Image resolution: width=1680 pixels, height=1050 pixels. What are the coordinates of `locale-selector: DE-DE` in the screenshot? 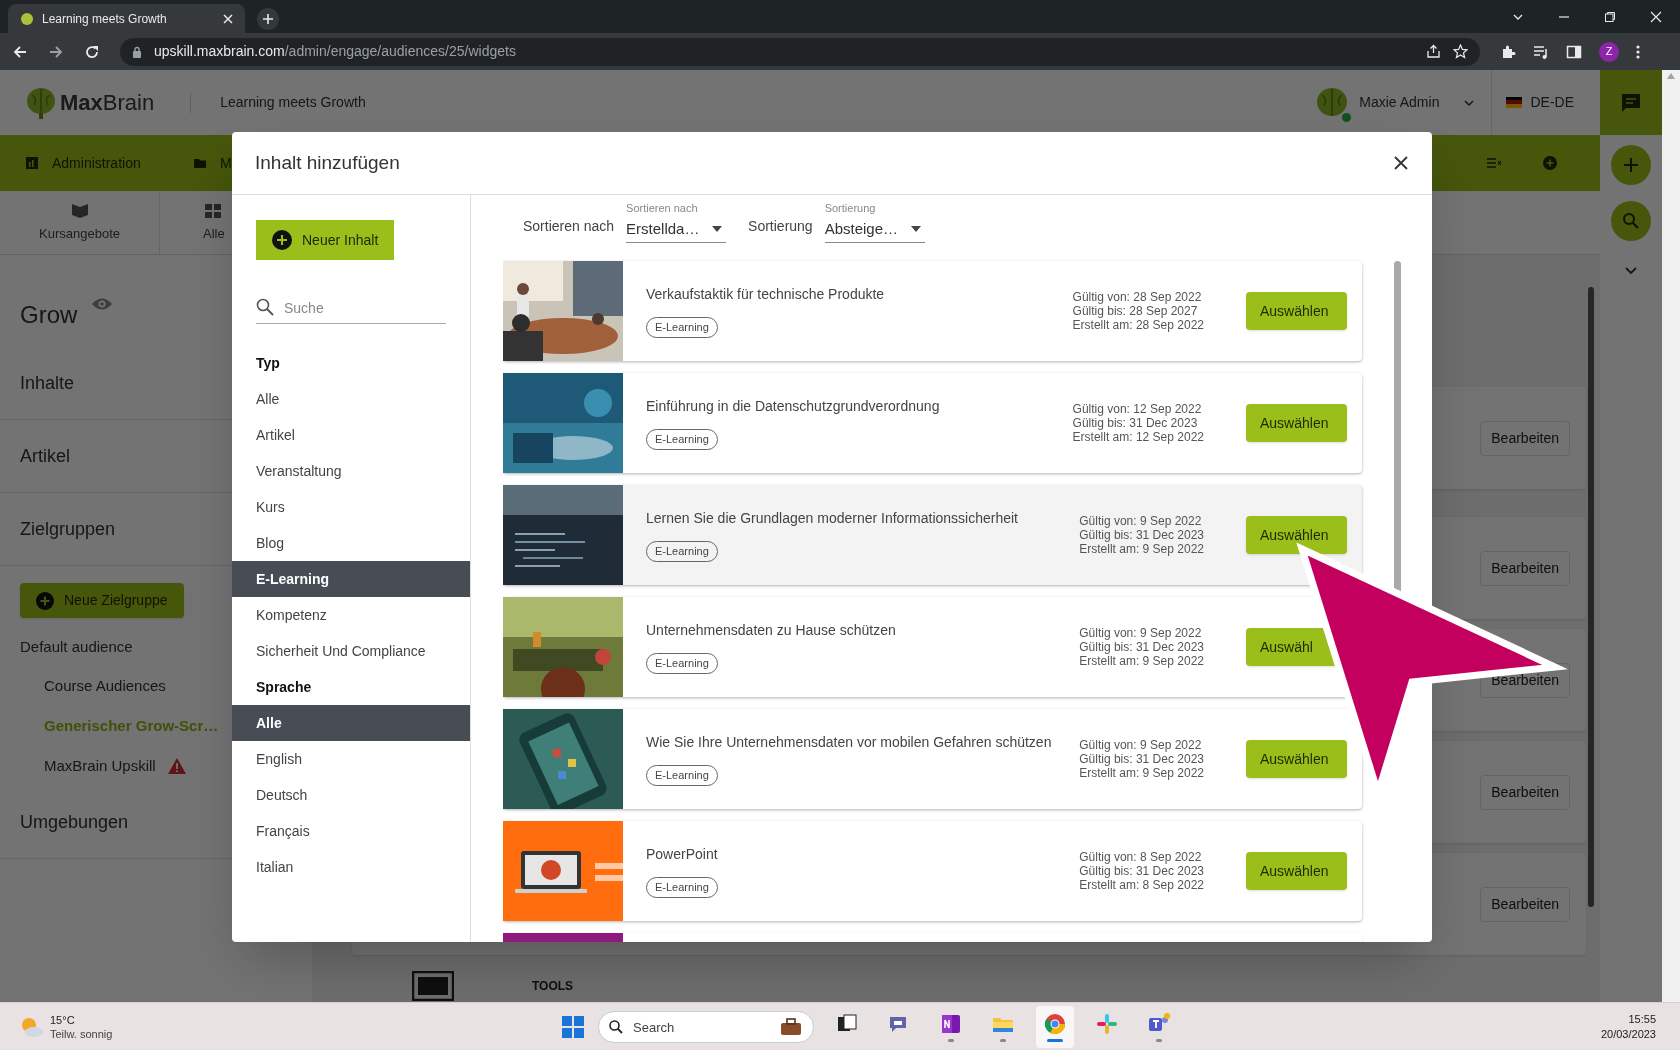 It's located at (1552, 102).